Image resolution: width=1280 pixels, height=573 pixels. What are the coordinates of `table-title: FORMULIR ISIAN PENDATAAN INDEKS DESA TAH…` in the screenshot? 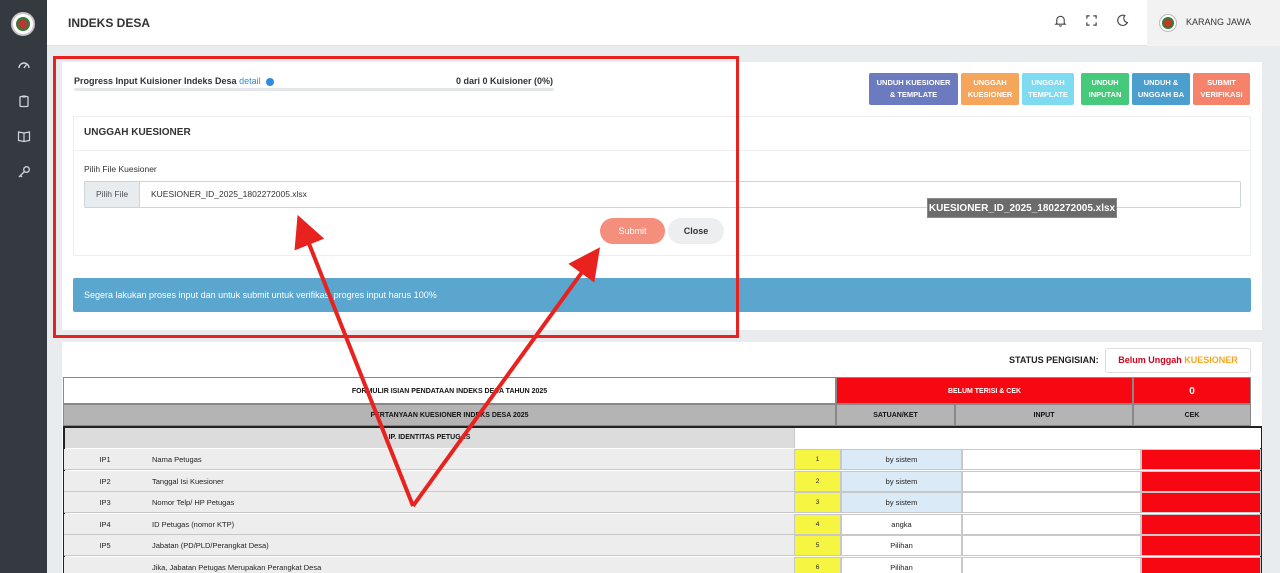 It's located at (449, 390).